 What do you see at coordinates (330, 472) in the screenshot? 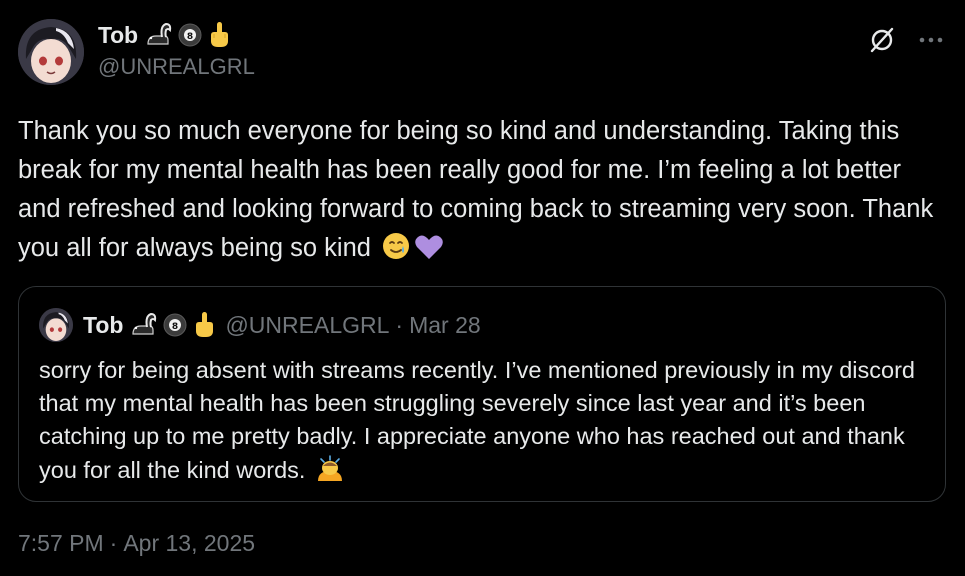
I see `person-bowing-icon` at bounding box center [330, 472].